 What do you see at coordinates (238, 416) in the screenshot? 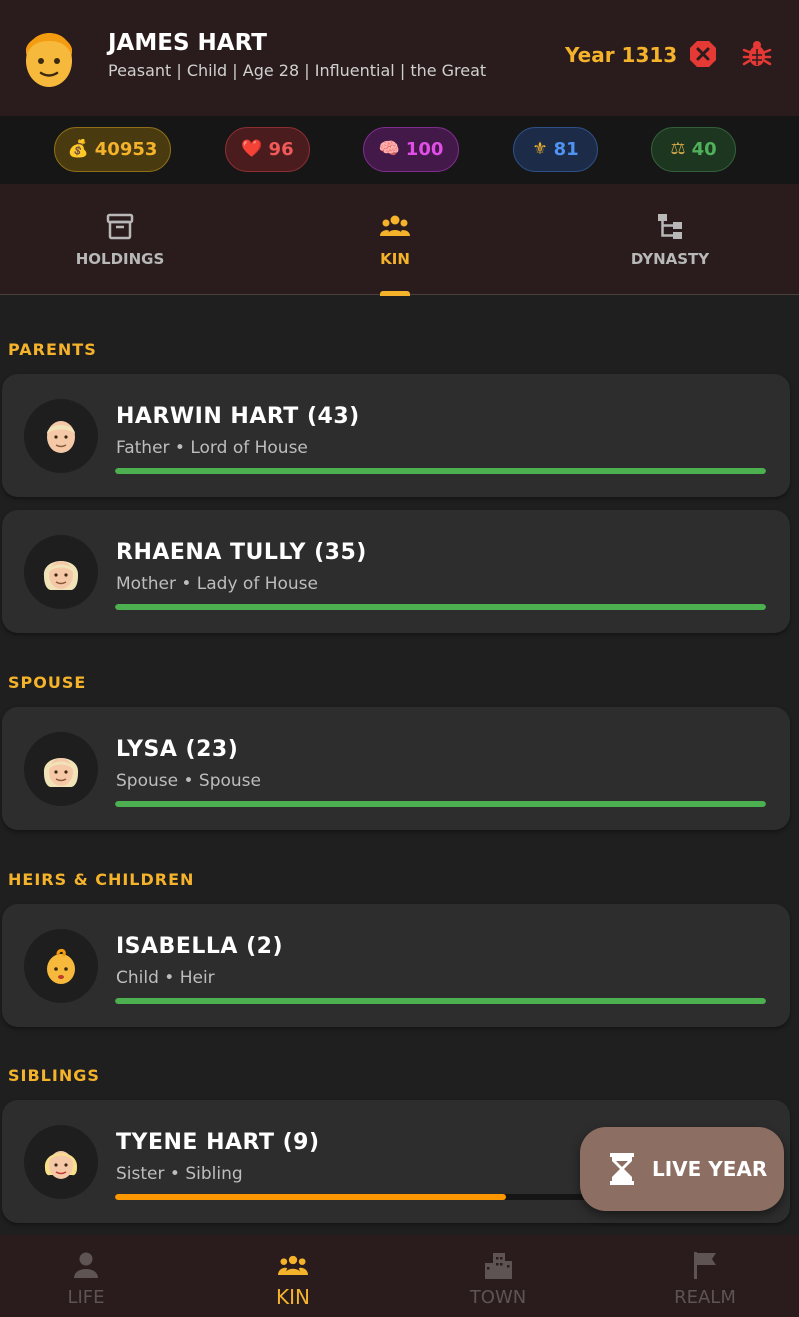
I see `kin-name: HARWIN HART (43)` at bounding box center [238, 416].